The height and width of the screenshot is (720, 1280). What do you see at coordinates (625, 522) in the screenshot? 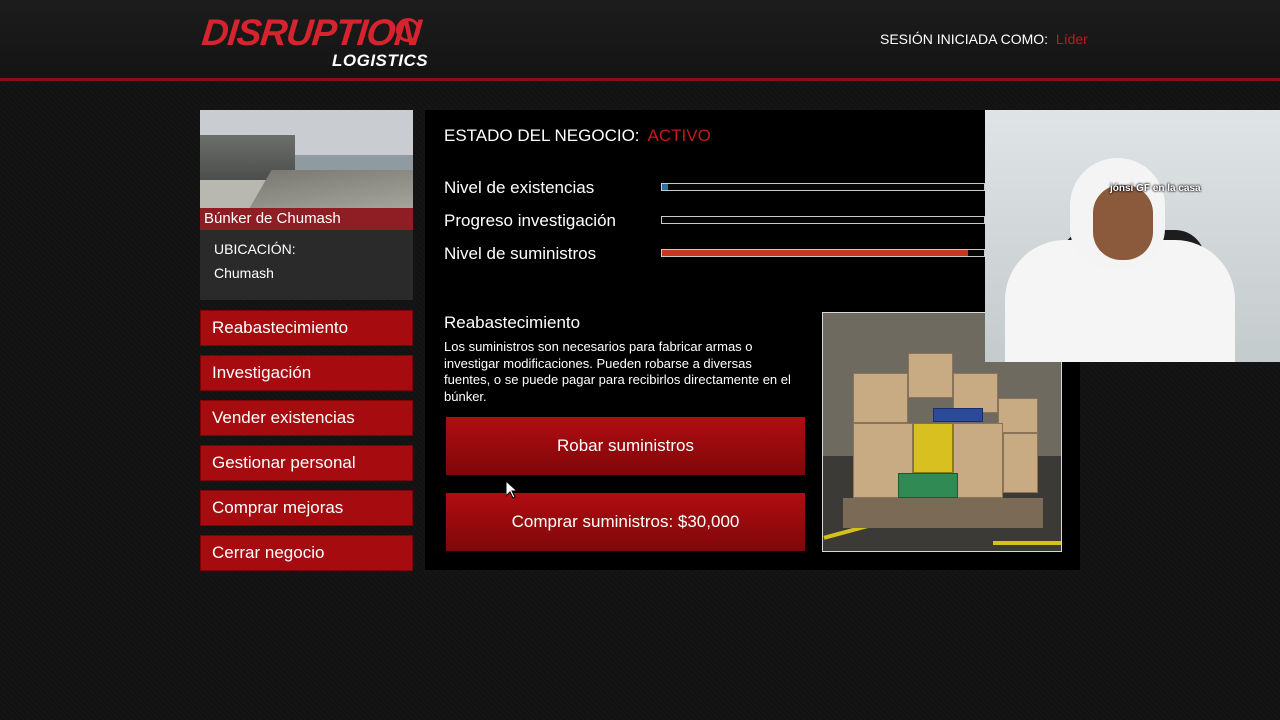
I see `buy-supplies-button: Comprar suministros: $30,000` at bounding box center [625, 522].